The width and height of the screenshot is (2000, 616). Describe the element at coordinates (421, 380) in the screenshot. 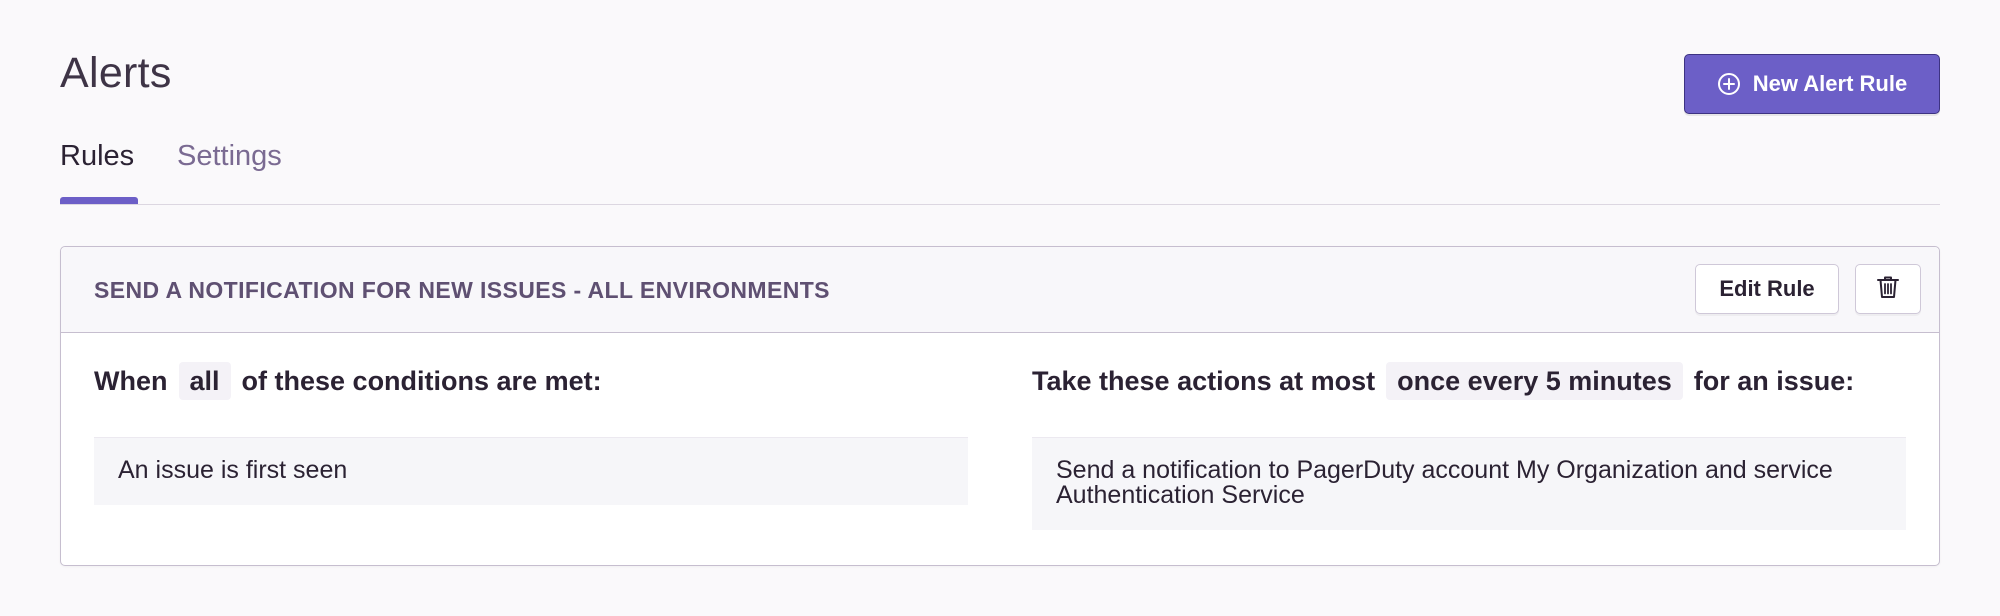

I see `conditions-suffix: of these conditions are met:` at that location.